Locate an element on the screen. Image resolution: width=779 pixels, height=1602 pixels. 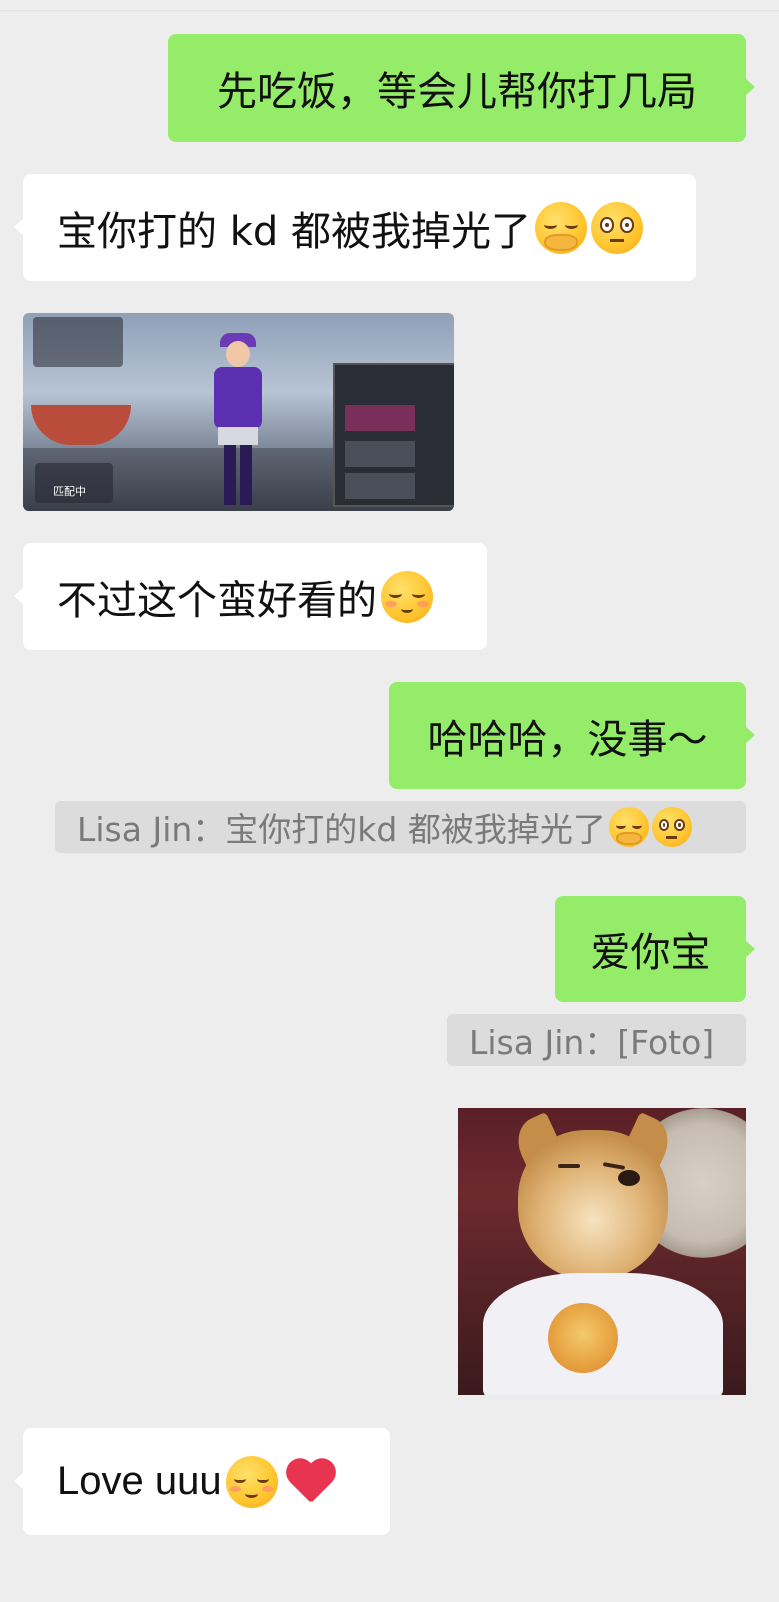
game-hud-panel is located at coordinates (78, 342).